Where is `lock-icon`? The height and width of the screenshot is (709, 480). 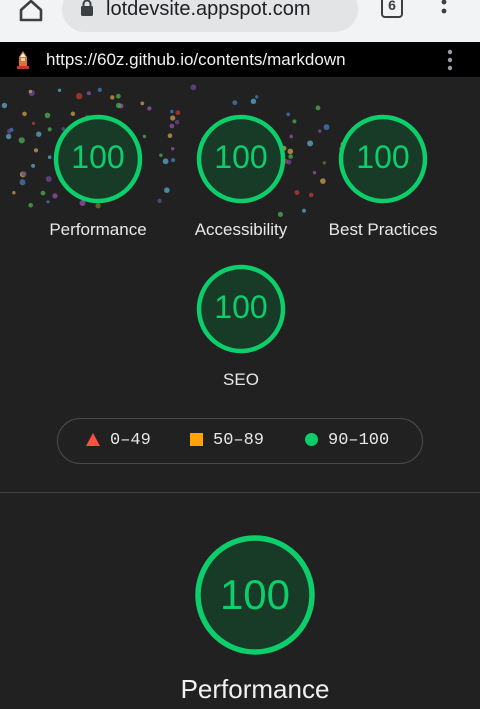
lock-icon is located at coordinates (87, 8).